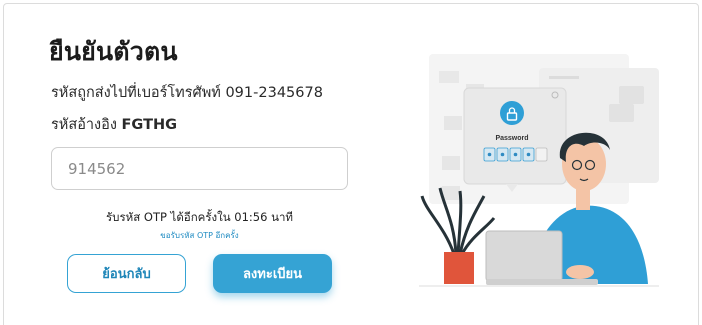 The image size is (702, 325). I want to click on reference-code: FGTHG, so click(149, 125).